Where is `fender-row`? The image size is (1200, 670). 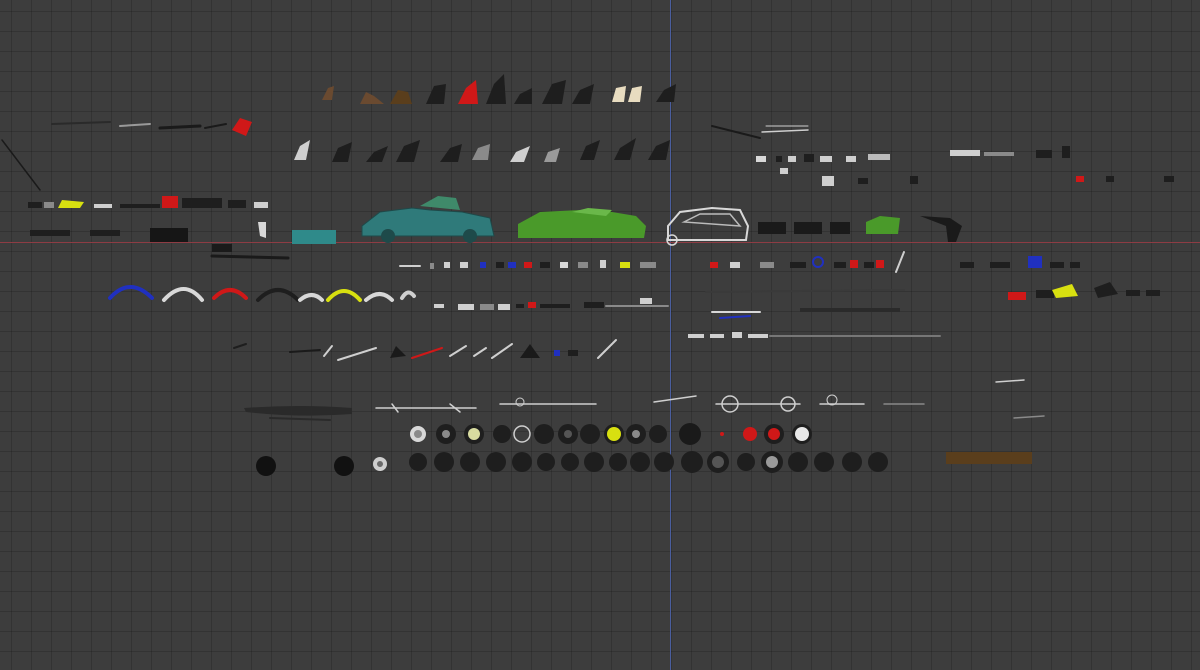
fender-row is located at coordinates (262, 293).